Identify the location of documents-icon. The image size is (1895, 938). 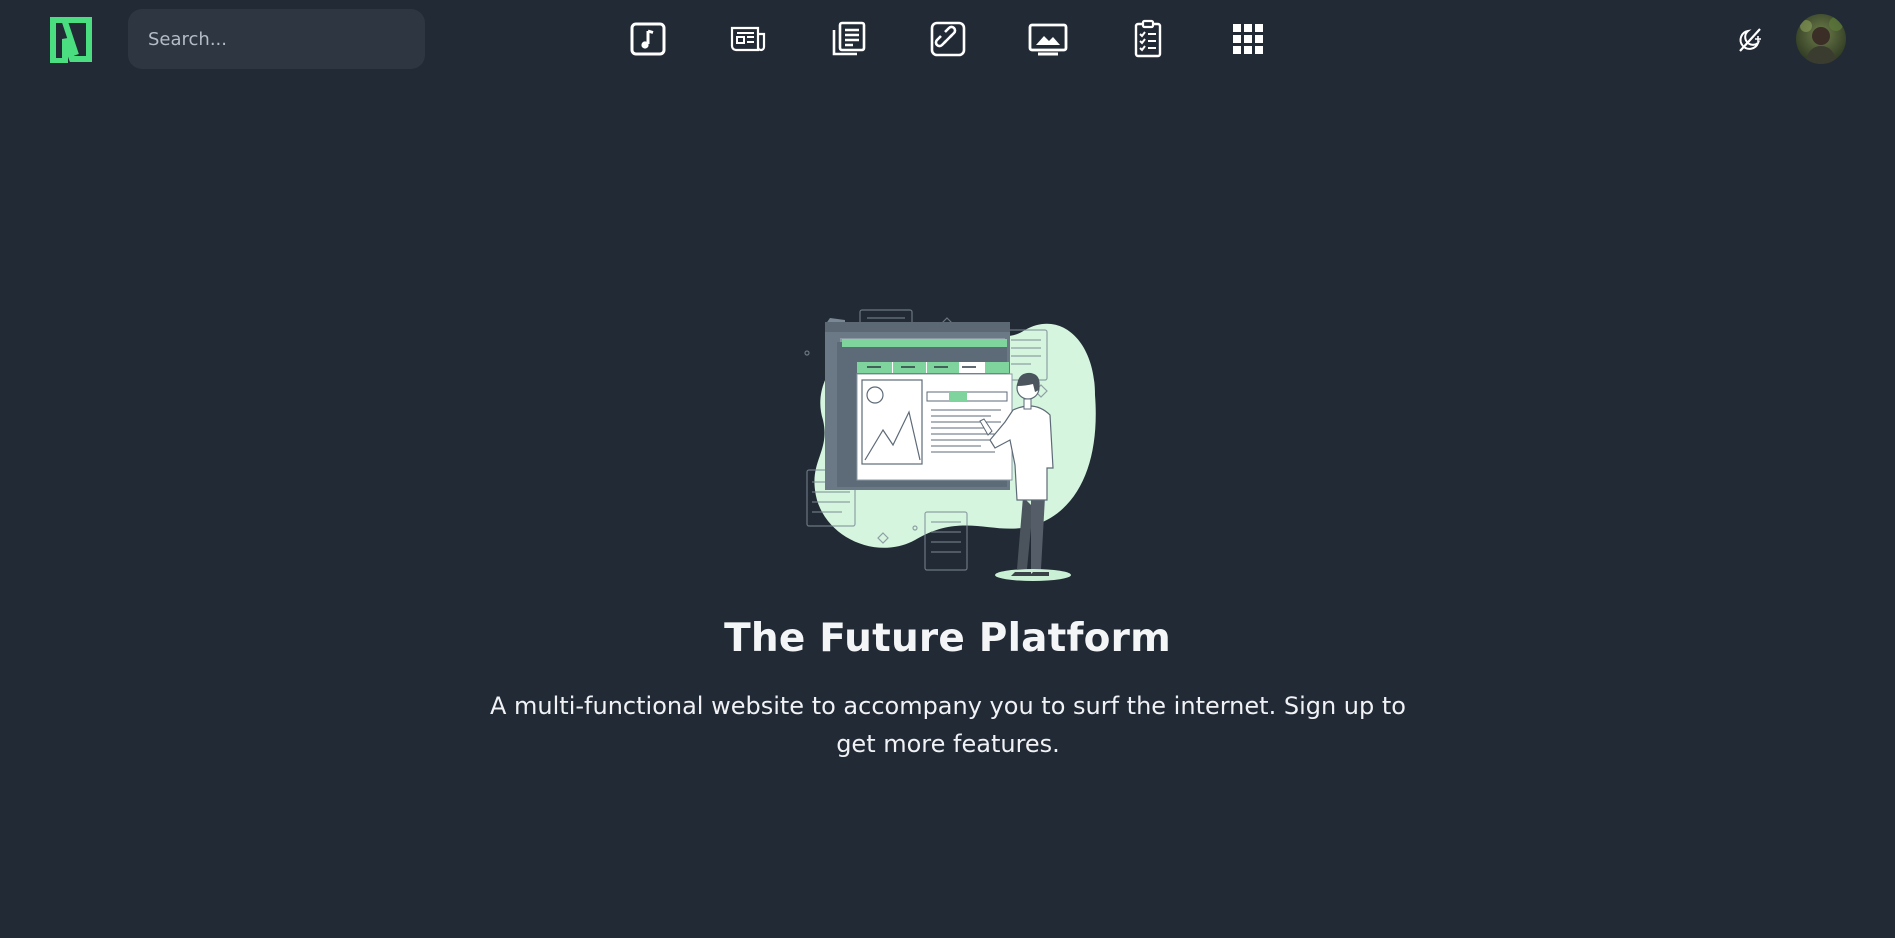
(848, 39).